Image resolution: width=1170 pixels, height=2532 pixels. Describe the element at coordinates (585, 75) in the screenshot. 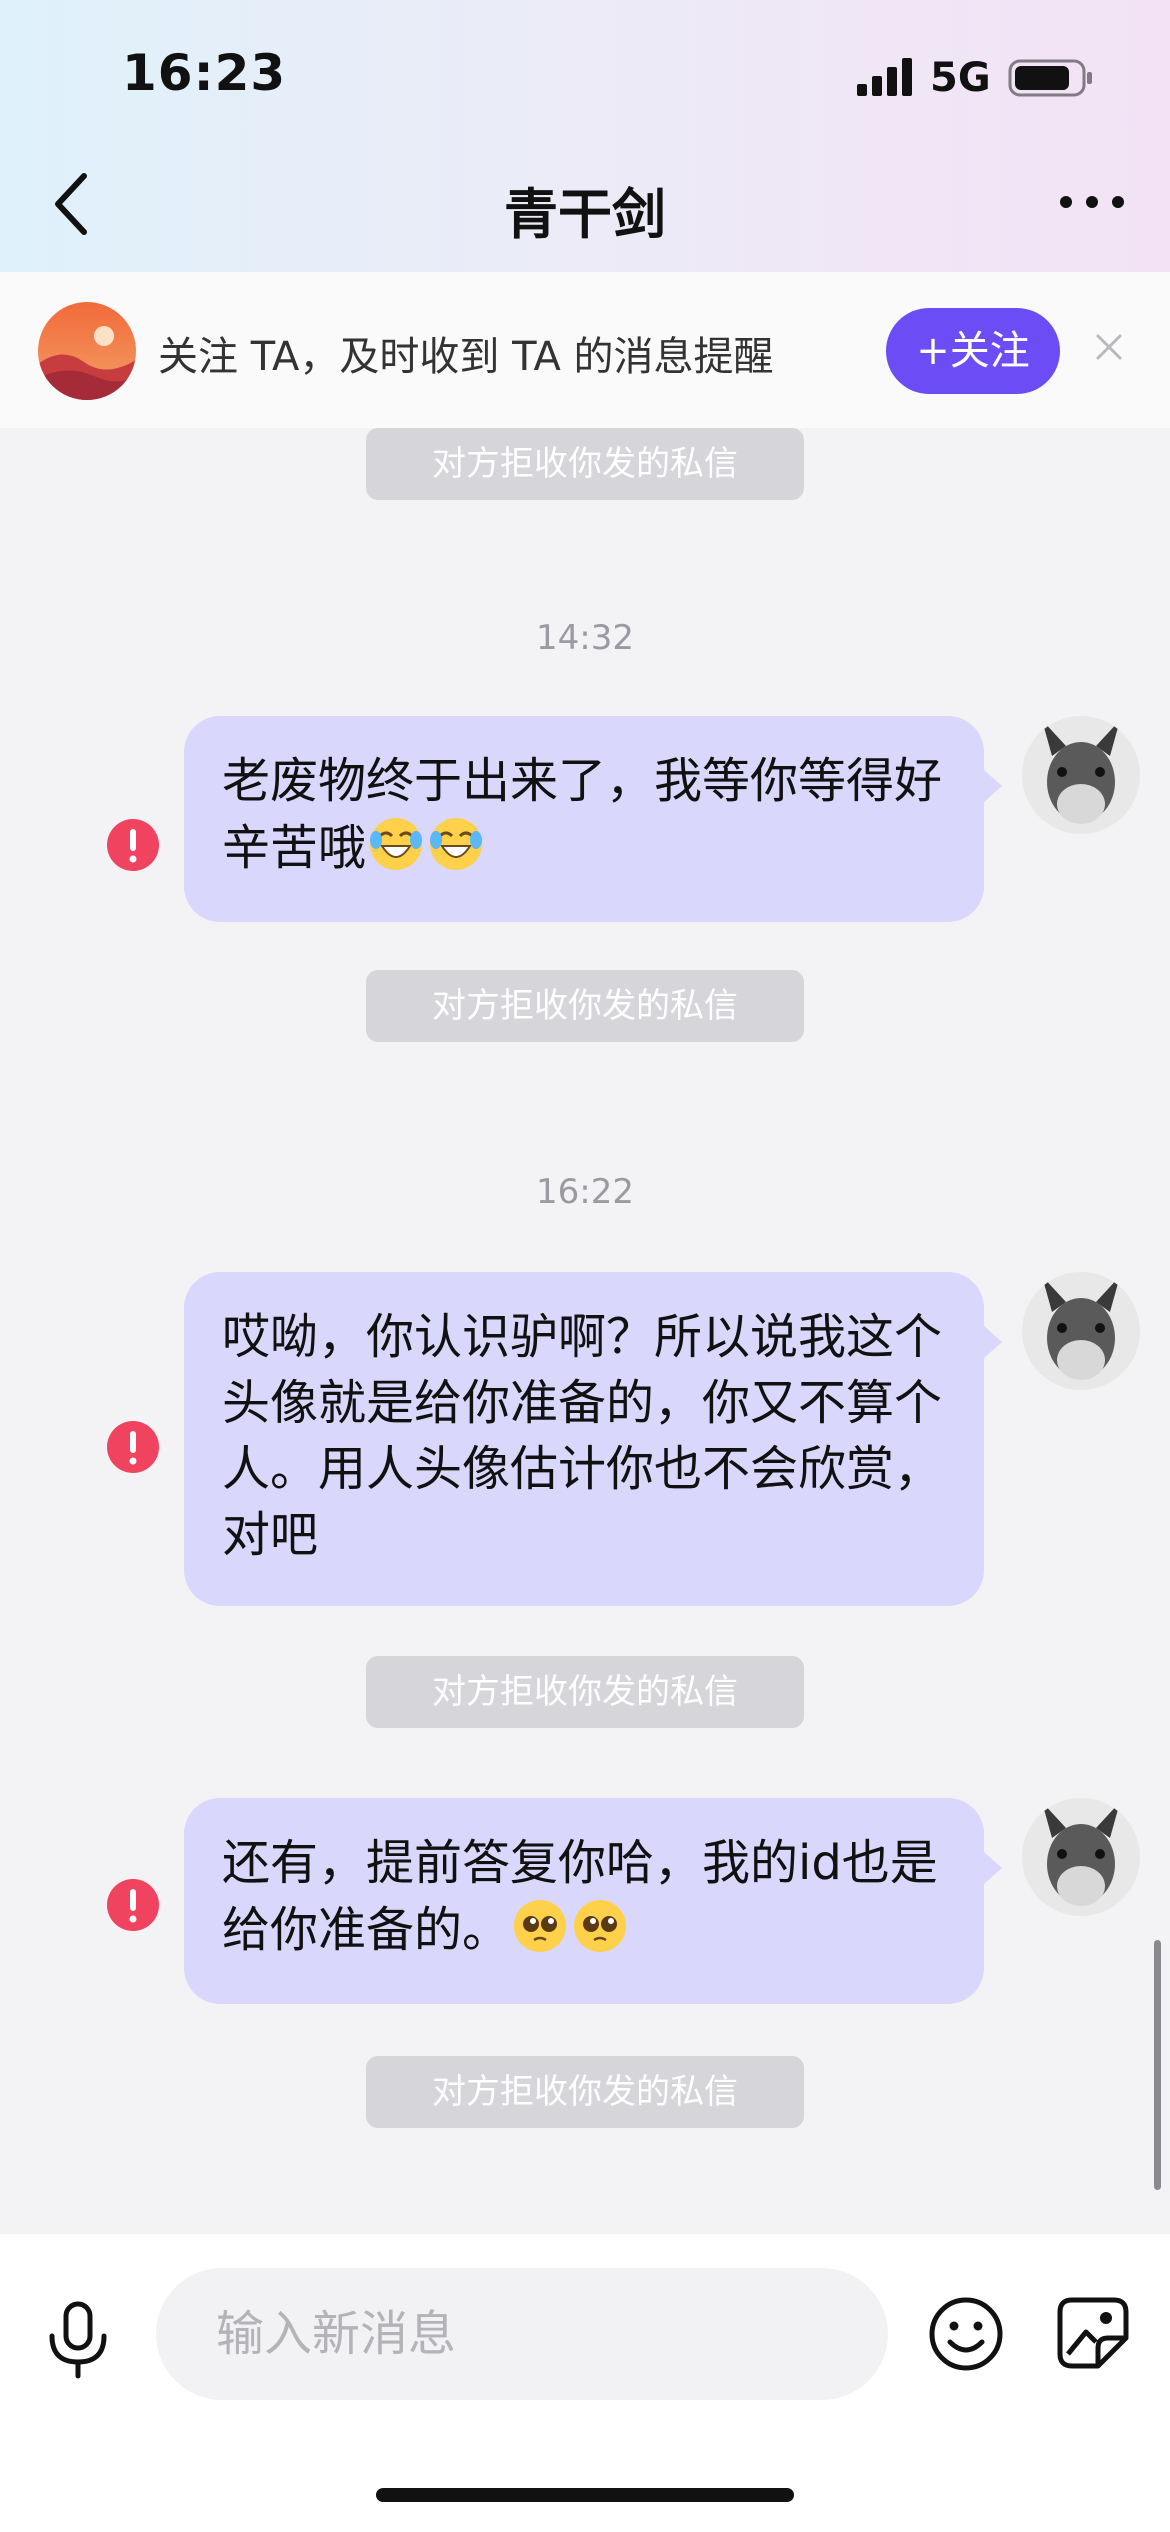

I see `status-bar: 16:23 5G` at that location.